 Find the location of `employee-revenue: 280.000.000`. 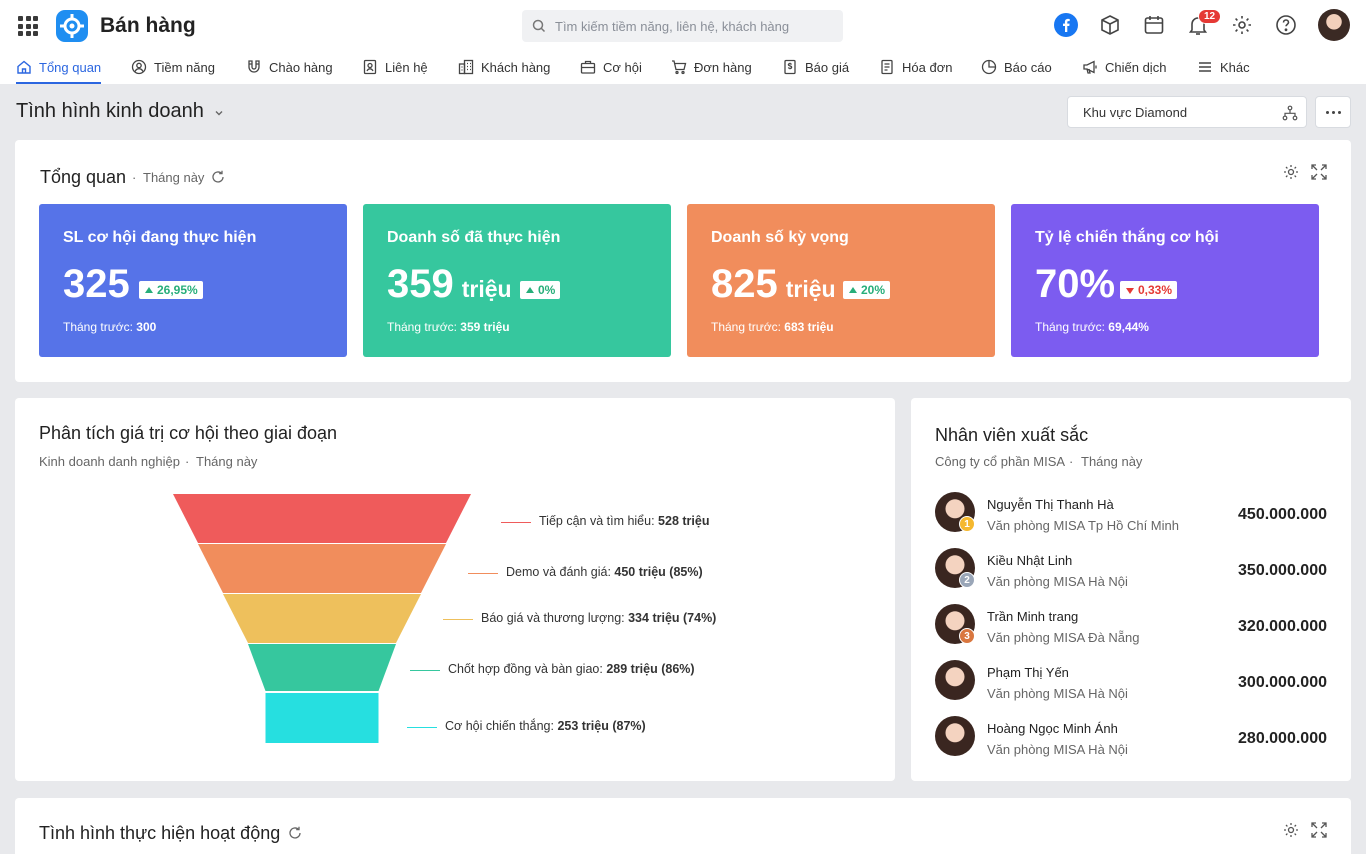

employee-revenue: 280.000.000 is located at coordinates (1282, 738).